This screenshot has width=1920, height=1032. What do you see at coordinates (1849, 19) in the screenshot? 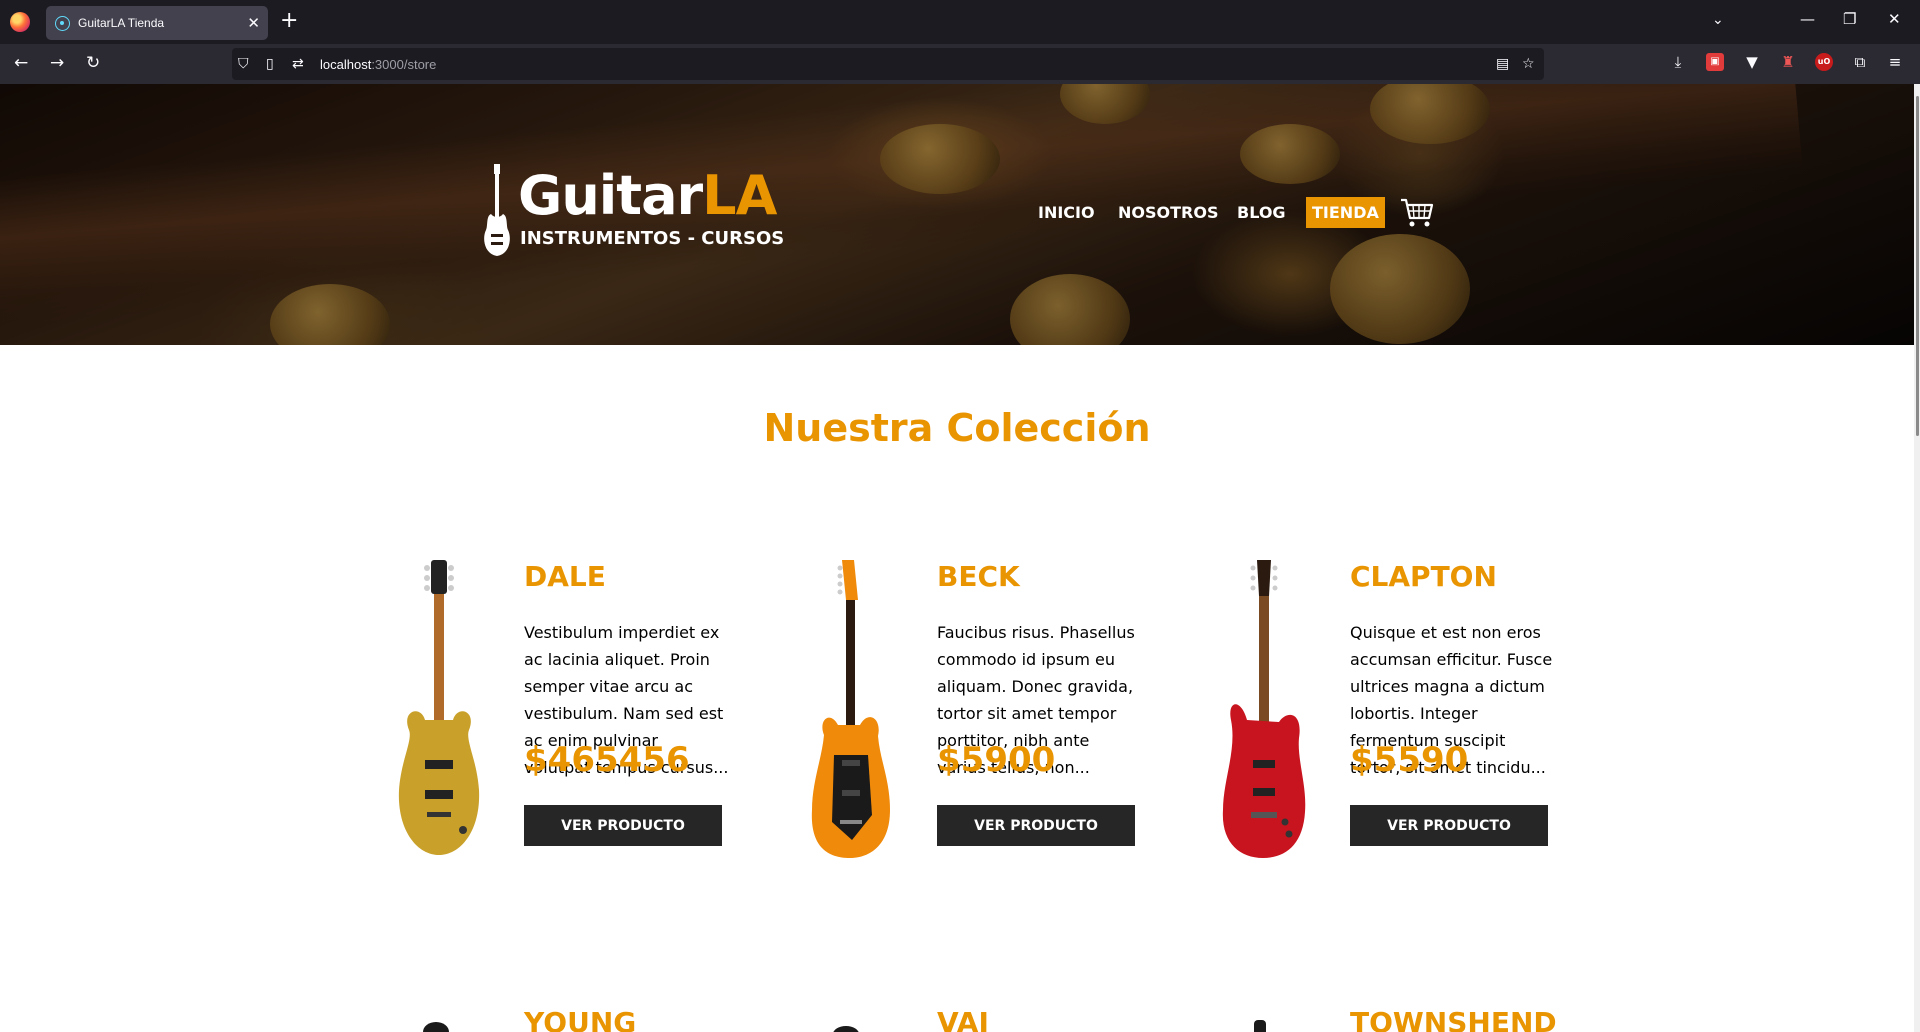
I see `restore-icon: ❐` at bounding box center [1849, 19].